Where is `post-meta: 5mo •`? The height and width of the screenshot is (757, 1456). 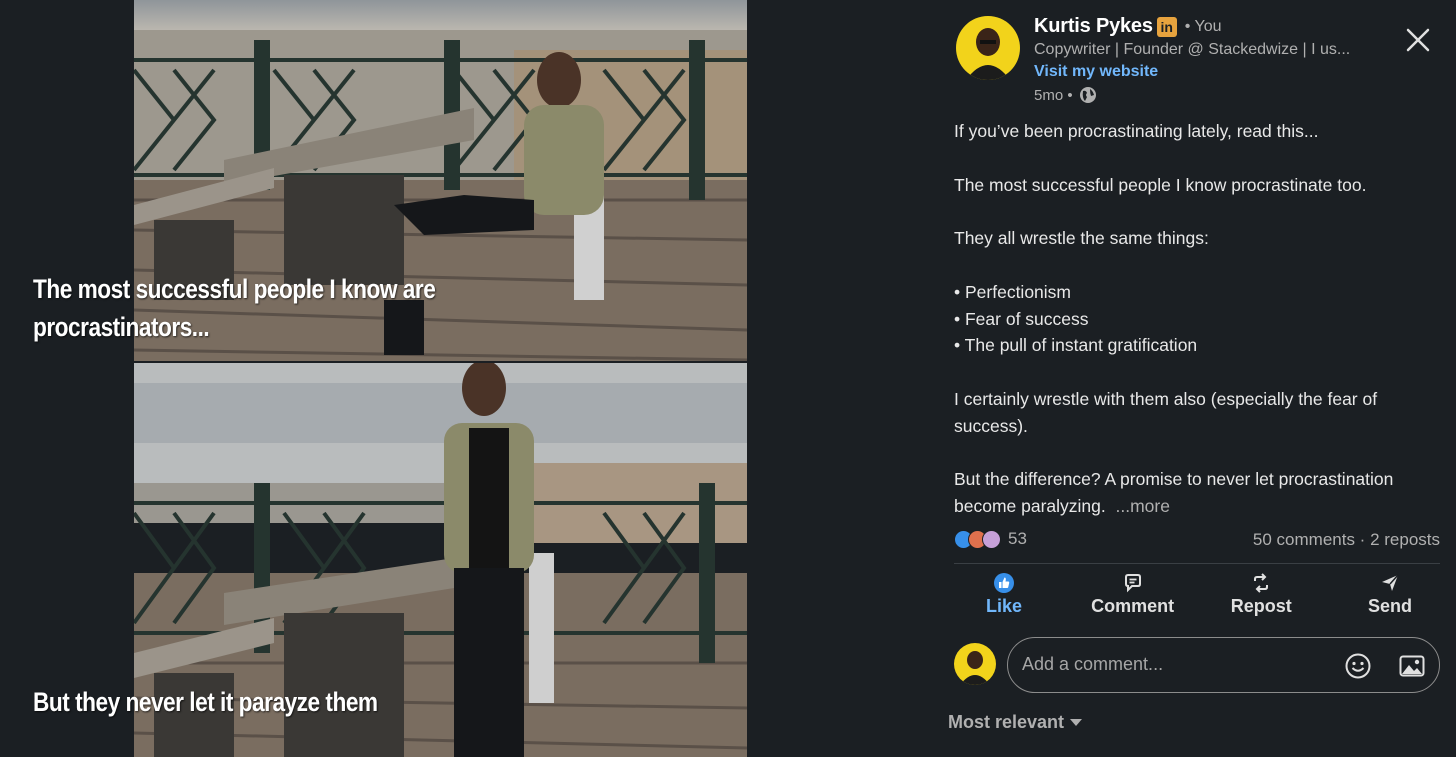 post-meta: 5mo • is located at coordinates (1065, 95).